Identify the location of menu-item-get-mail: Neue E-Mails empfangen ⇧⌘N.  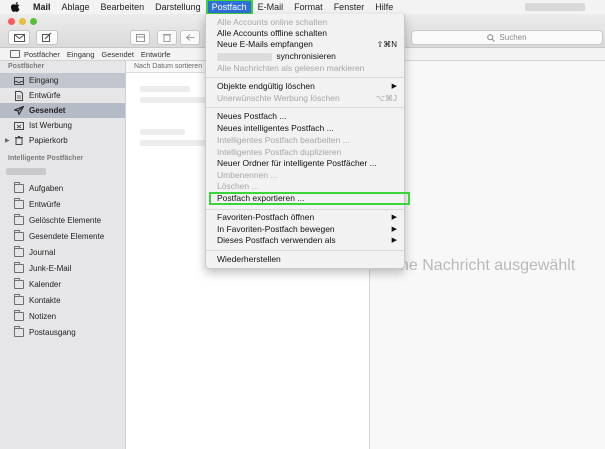
(305, 44).